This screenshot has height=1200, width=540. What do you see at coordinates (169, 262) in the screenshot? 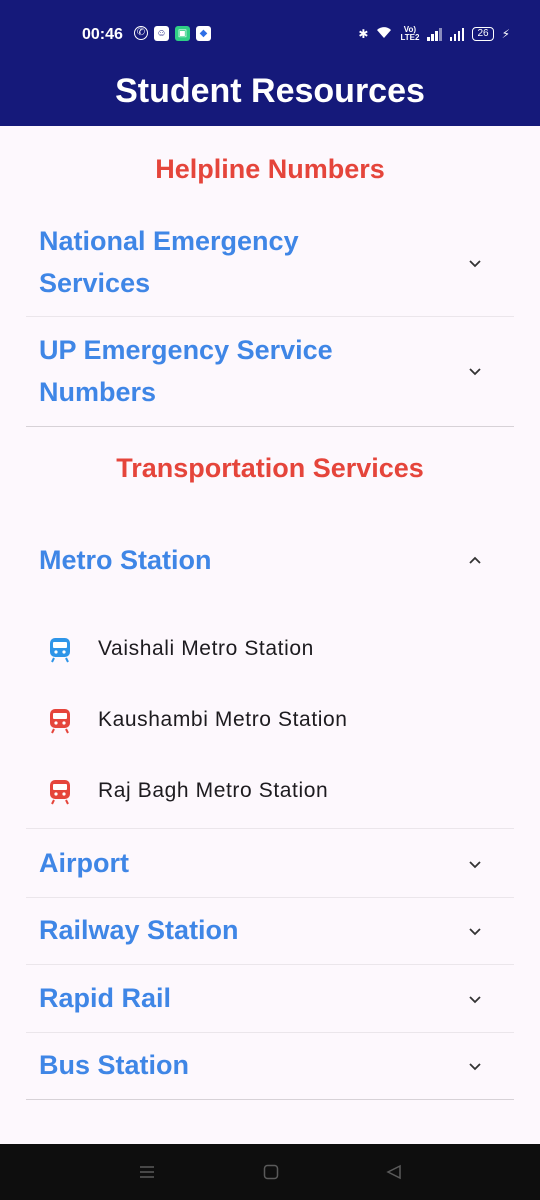
I see `tile-title: National Emergency Services` at bounding box center [169, 262].